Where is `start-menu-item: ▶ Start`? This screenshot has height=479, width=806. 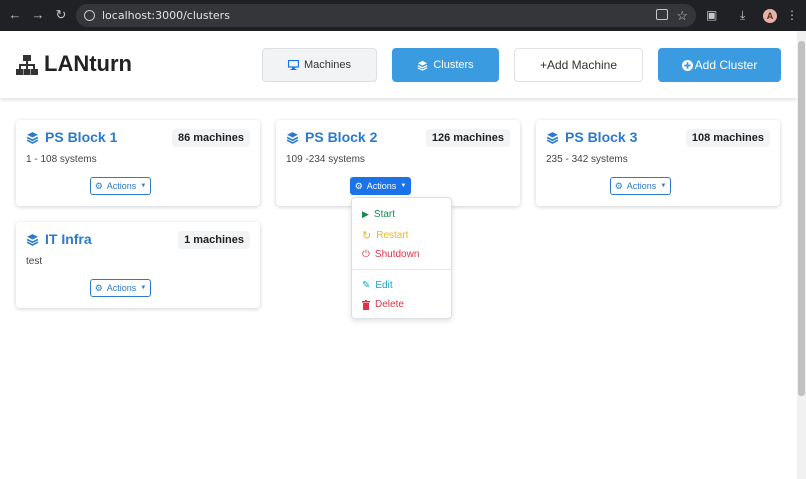
start-menu-item: ▶ Start is located at coordinates (378, 214).